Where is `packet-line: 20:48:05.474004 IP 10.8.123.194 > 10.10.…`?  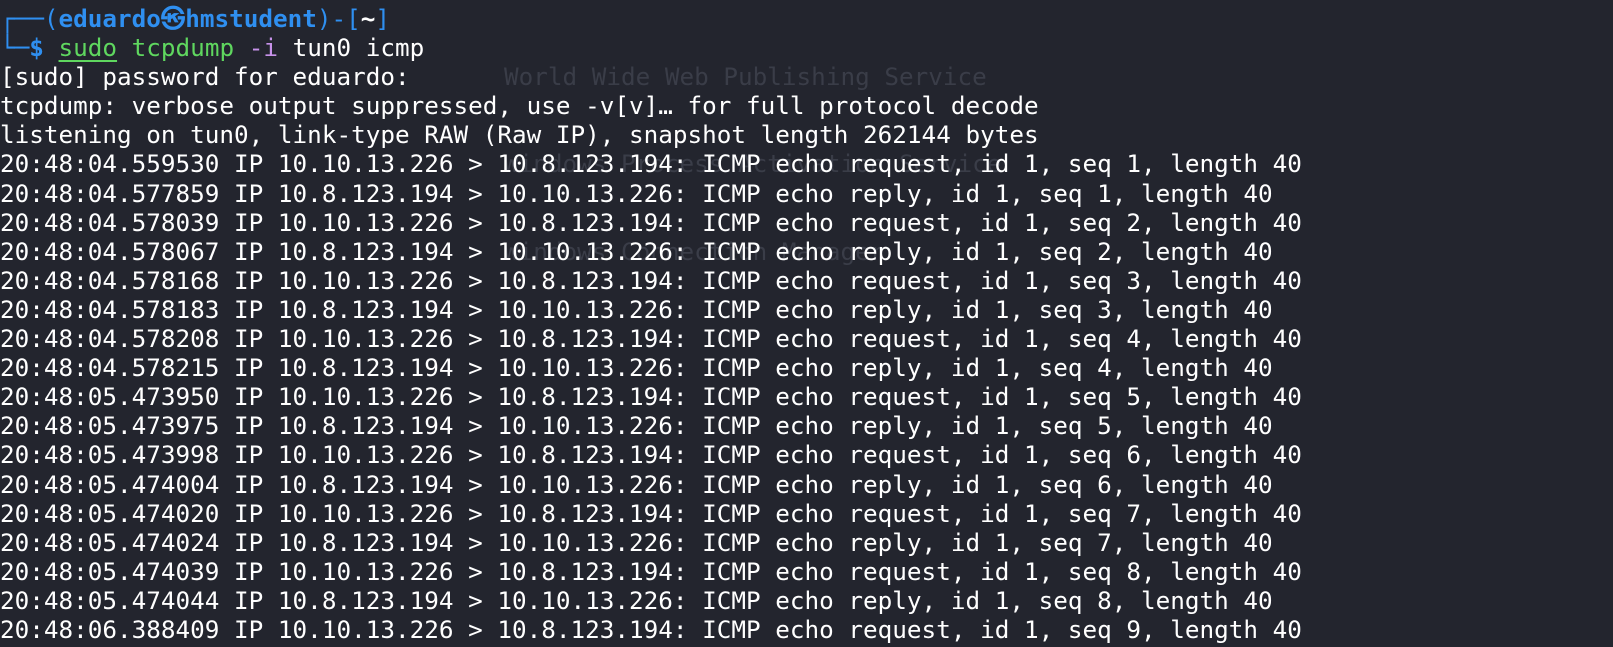
packet-line: 20:48:05.474004 IP 10.8.123.194 > 10.10.… is located at coordinates (636, 484).